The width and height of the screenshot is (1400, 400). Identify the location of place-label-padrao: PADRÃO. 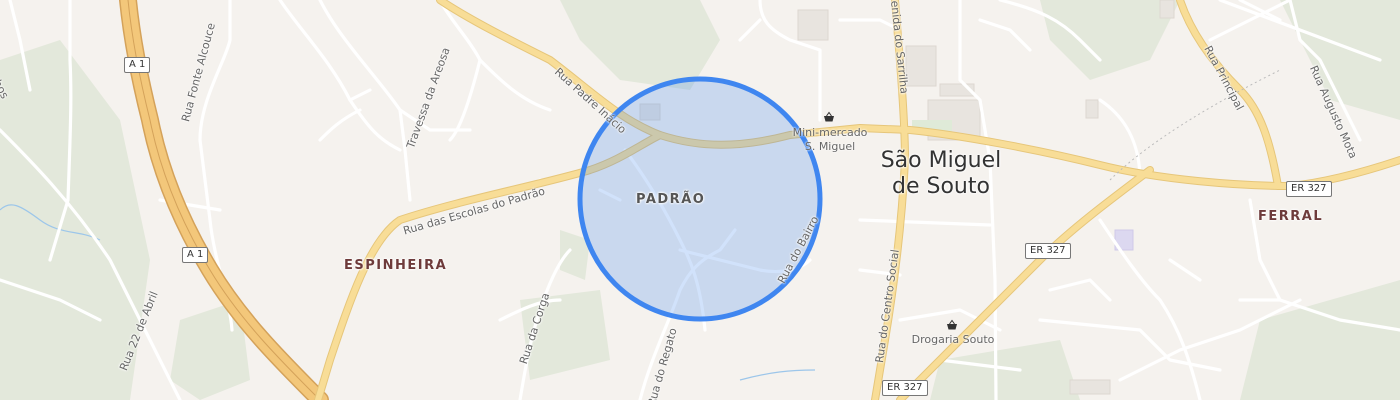
(670, 199).